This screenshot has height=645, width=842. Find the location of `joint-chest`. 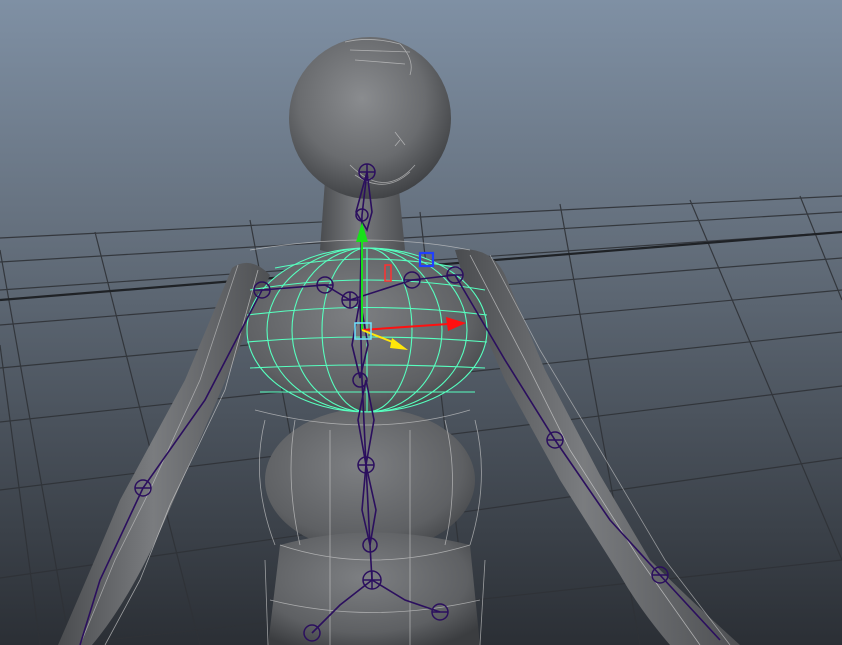

joint-chest is located at coordinates (350, 300).